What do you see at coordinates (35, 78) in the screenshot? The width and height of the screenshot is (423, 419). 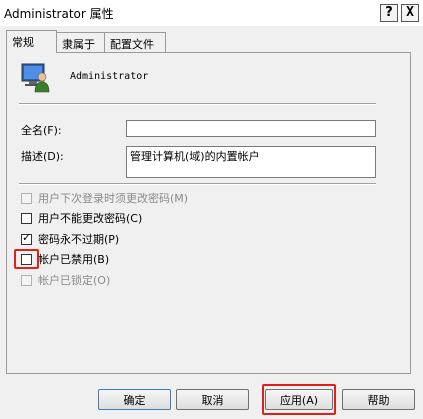 I see `user-monitor-icon` at bounding box center [35, 78].